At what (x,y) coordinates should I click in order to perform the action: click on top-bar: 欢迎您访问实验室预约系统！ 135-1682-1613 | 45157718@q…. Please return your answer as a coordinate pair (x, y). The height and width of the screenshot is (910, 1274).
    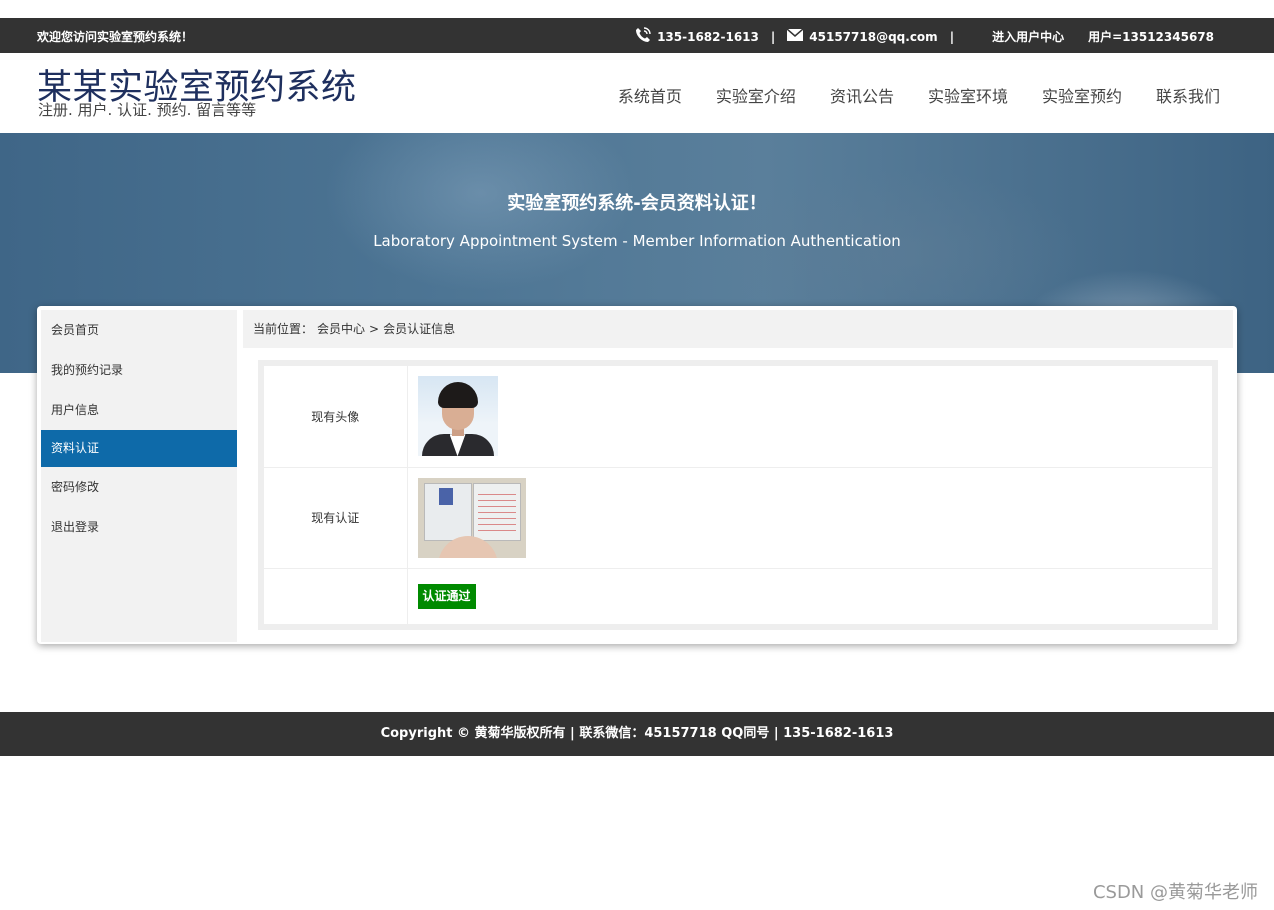
    Looking at the image, I should click on (637, 35).